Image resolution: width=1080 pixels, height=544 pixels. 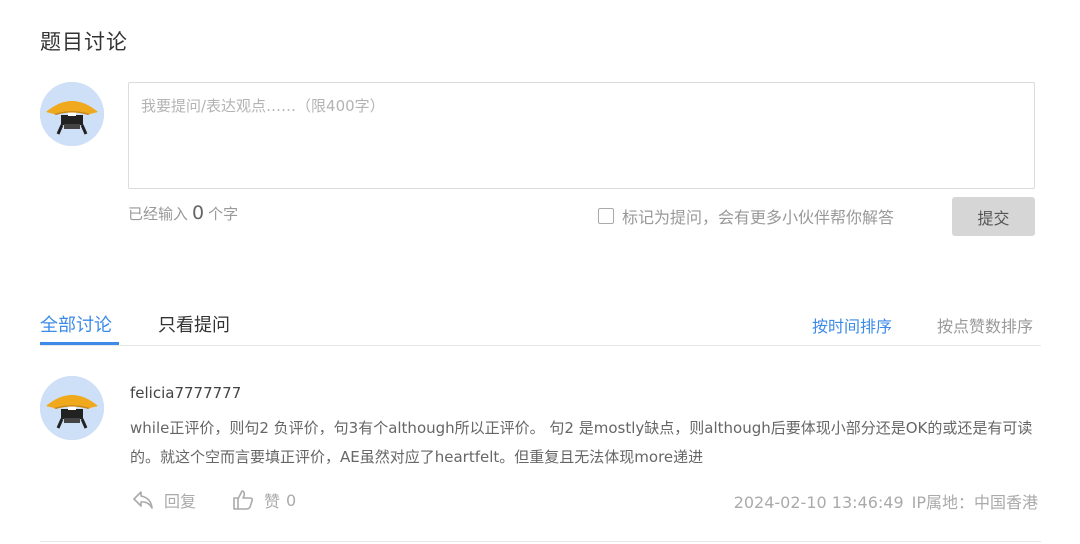 I want to click on sort-by-likes-link: 按点赞数排序, so click(x=985, y=325).